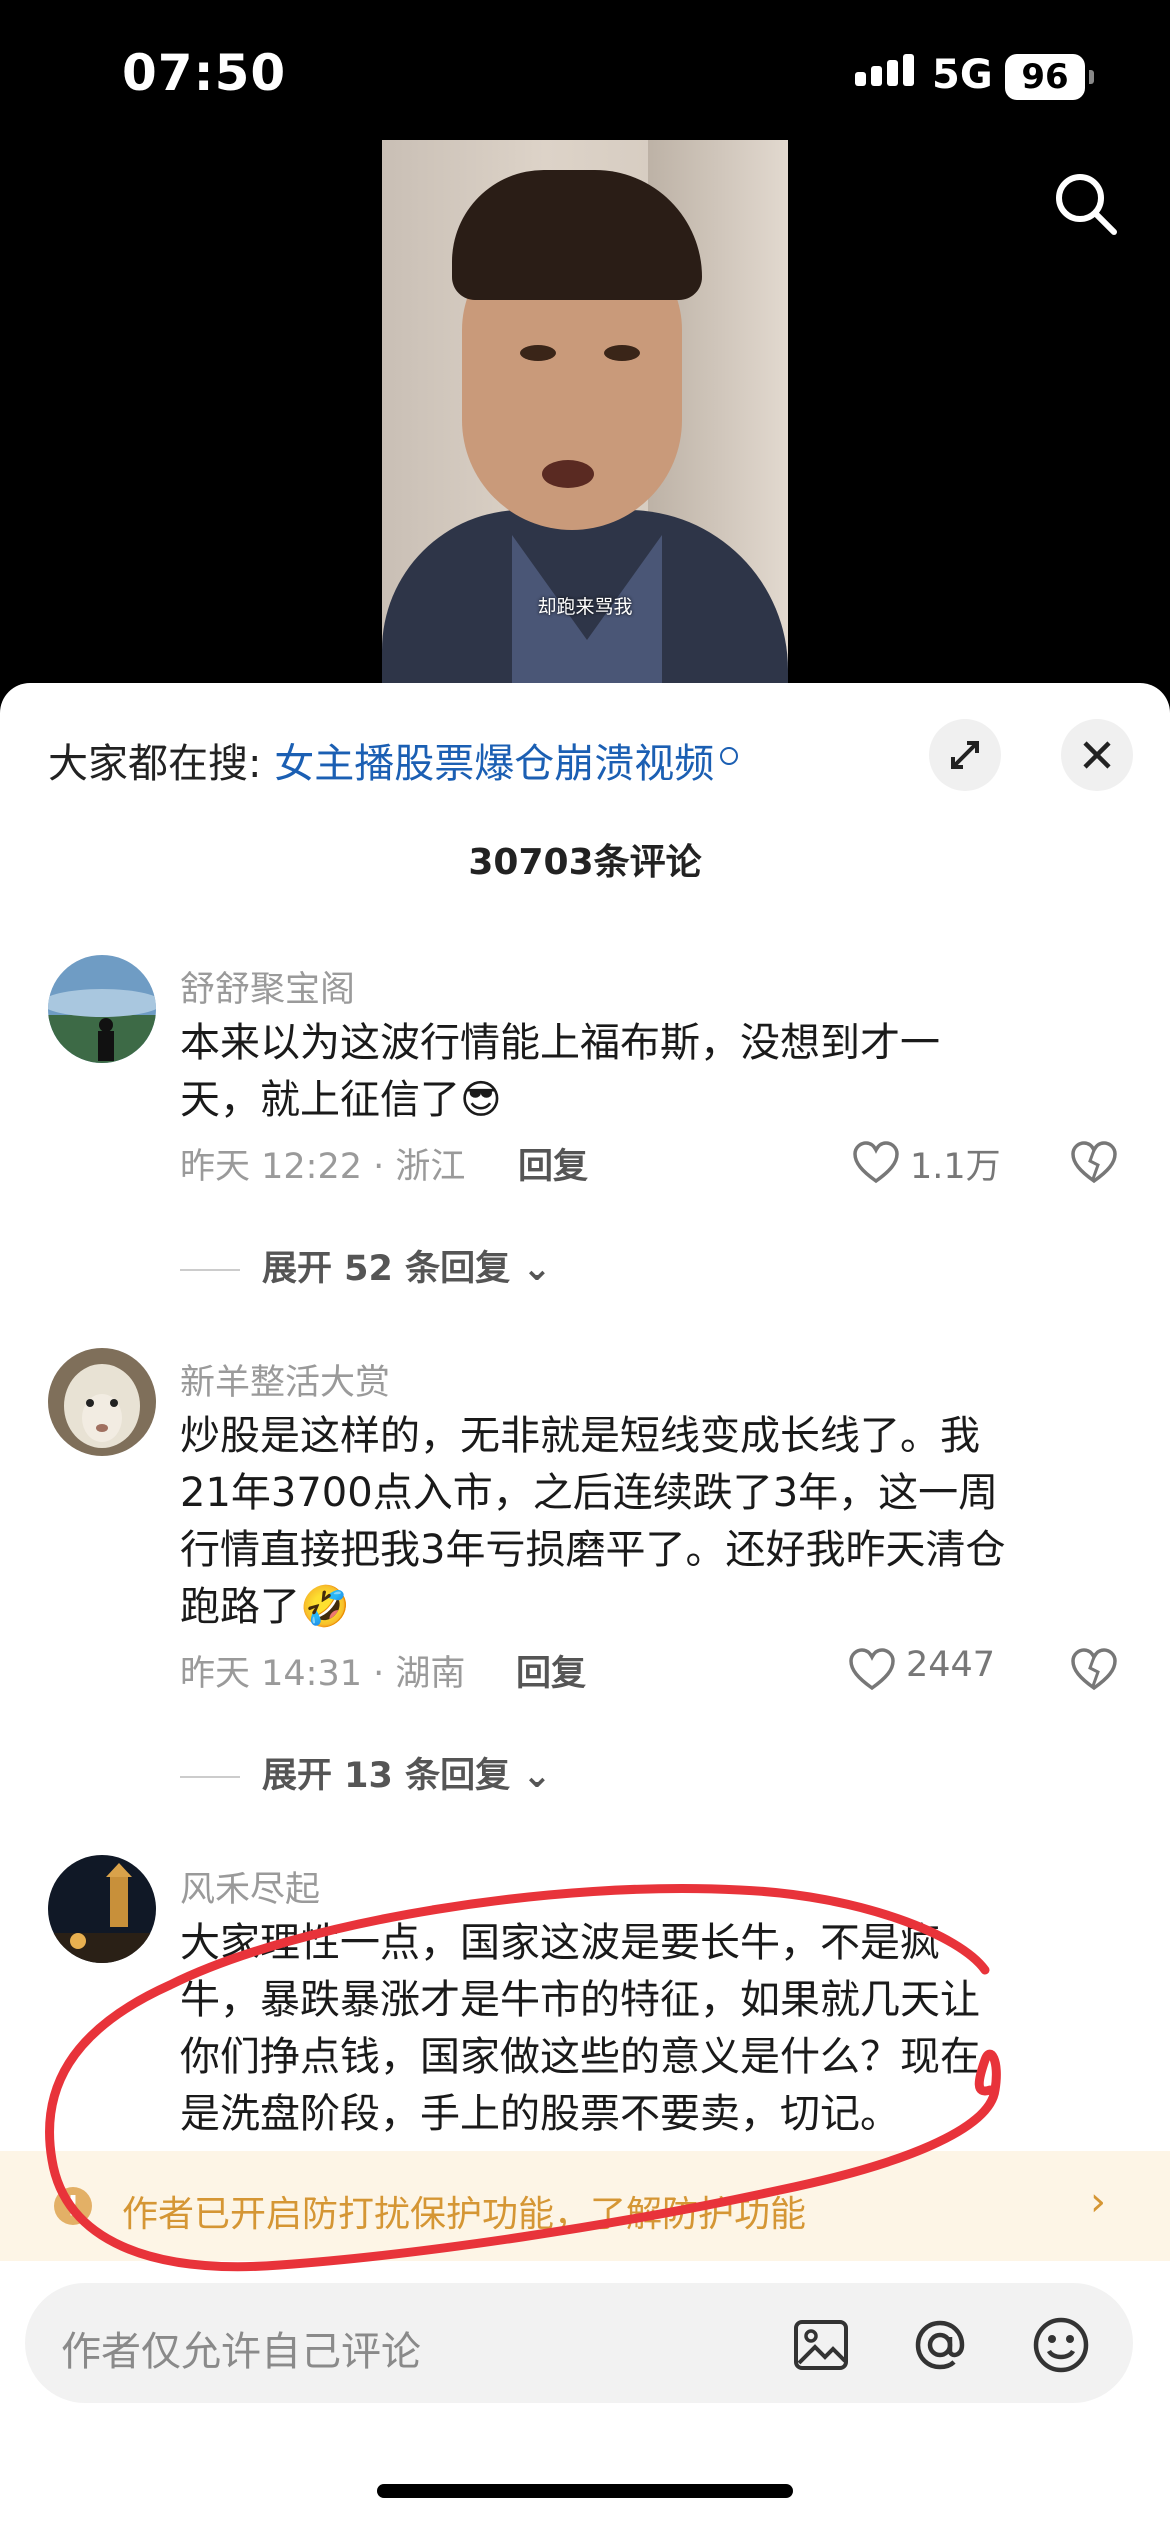 The width and height of the screenshot is (1170, 2532). What do you see at coordinates (585, 2491) in the screenshot?
I see `home-indicator` at bounding box center [585, 2491].